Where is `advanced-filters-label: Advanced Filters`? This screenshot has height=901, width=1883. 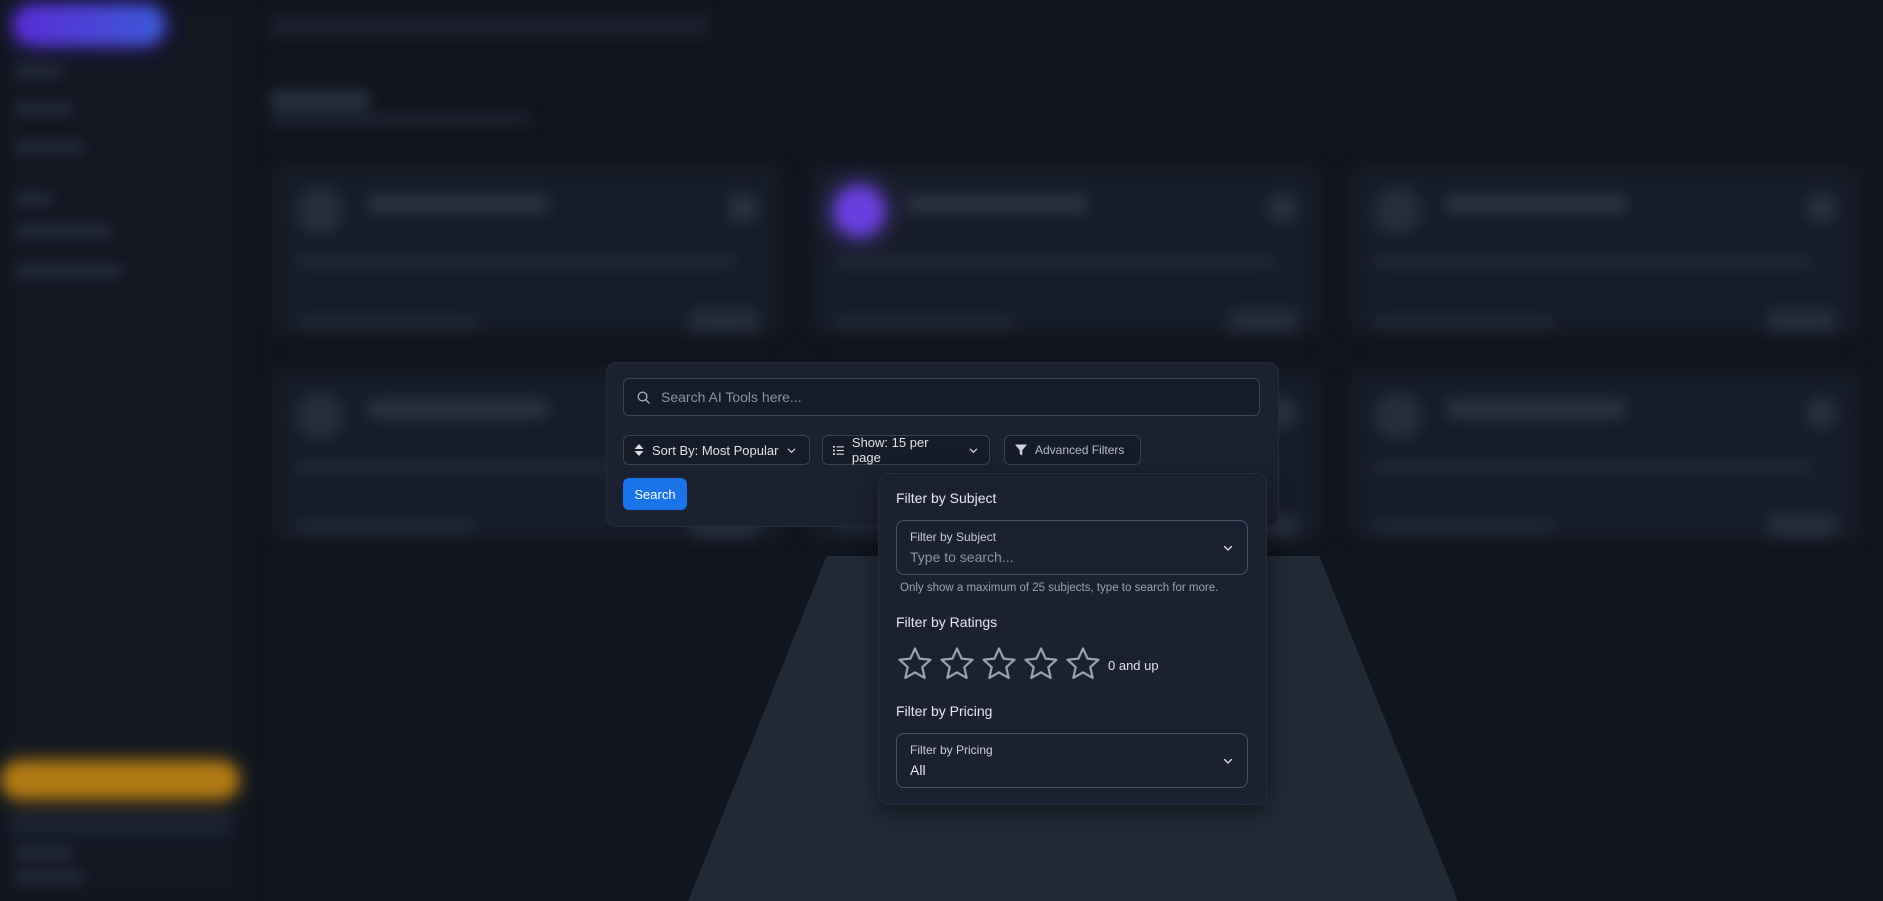 advanced-filters-label: Advanced Filters is located at coordinates (1080, 450).